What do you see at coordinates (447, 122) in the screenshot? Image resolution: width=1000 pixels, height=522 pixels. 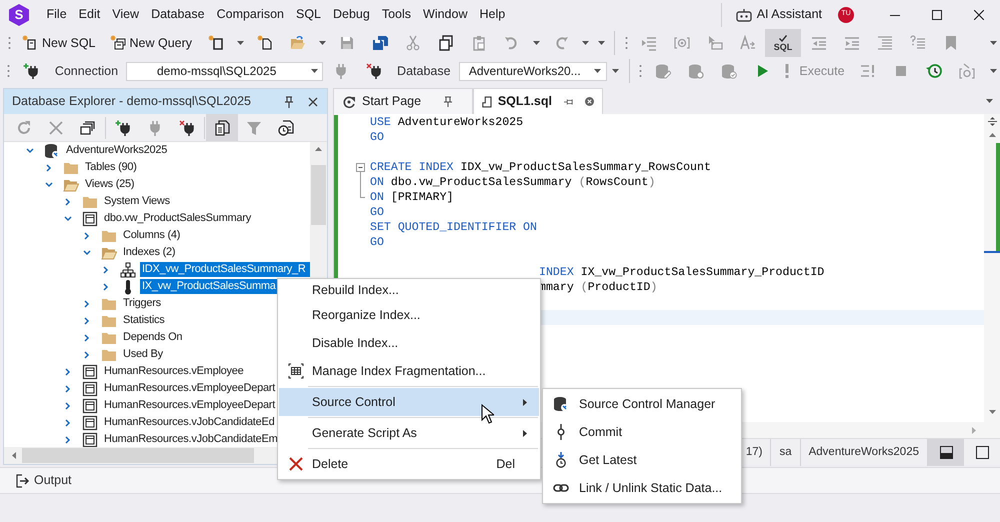 I see `code-line: USE AdventureWorks2025` at bounding box center [447, 122].